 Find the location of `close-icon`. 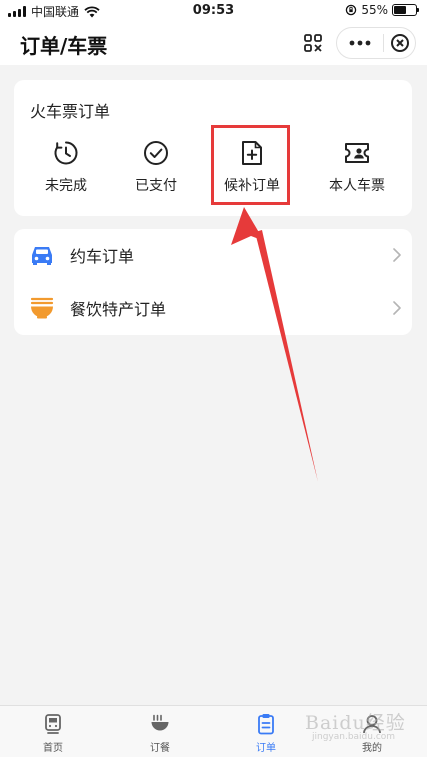

close-icon is located at coordinates (399, 43).